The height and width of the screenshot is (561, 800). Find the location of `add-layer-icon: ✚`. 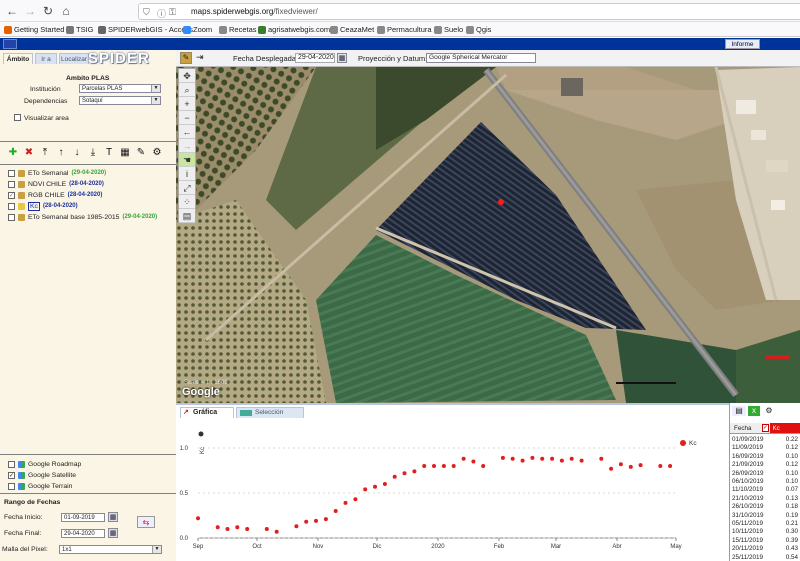

add-layer-icon: ✚ is located at coordinates (13, 153).